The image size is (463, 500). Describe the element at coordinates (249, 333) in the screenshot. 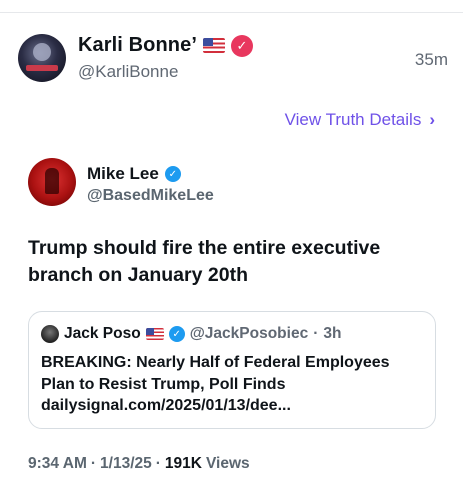

I see `quoted-author-handle: @JackPosobiec` at that location.